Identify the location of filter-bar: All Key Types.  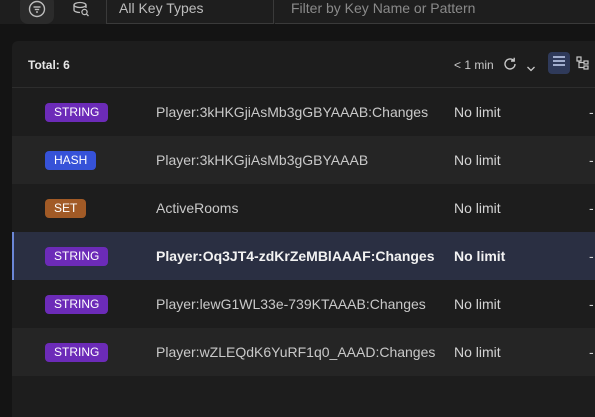
(297, 12).